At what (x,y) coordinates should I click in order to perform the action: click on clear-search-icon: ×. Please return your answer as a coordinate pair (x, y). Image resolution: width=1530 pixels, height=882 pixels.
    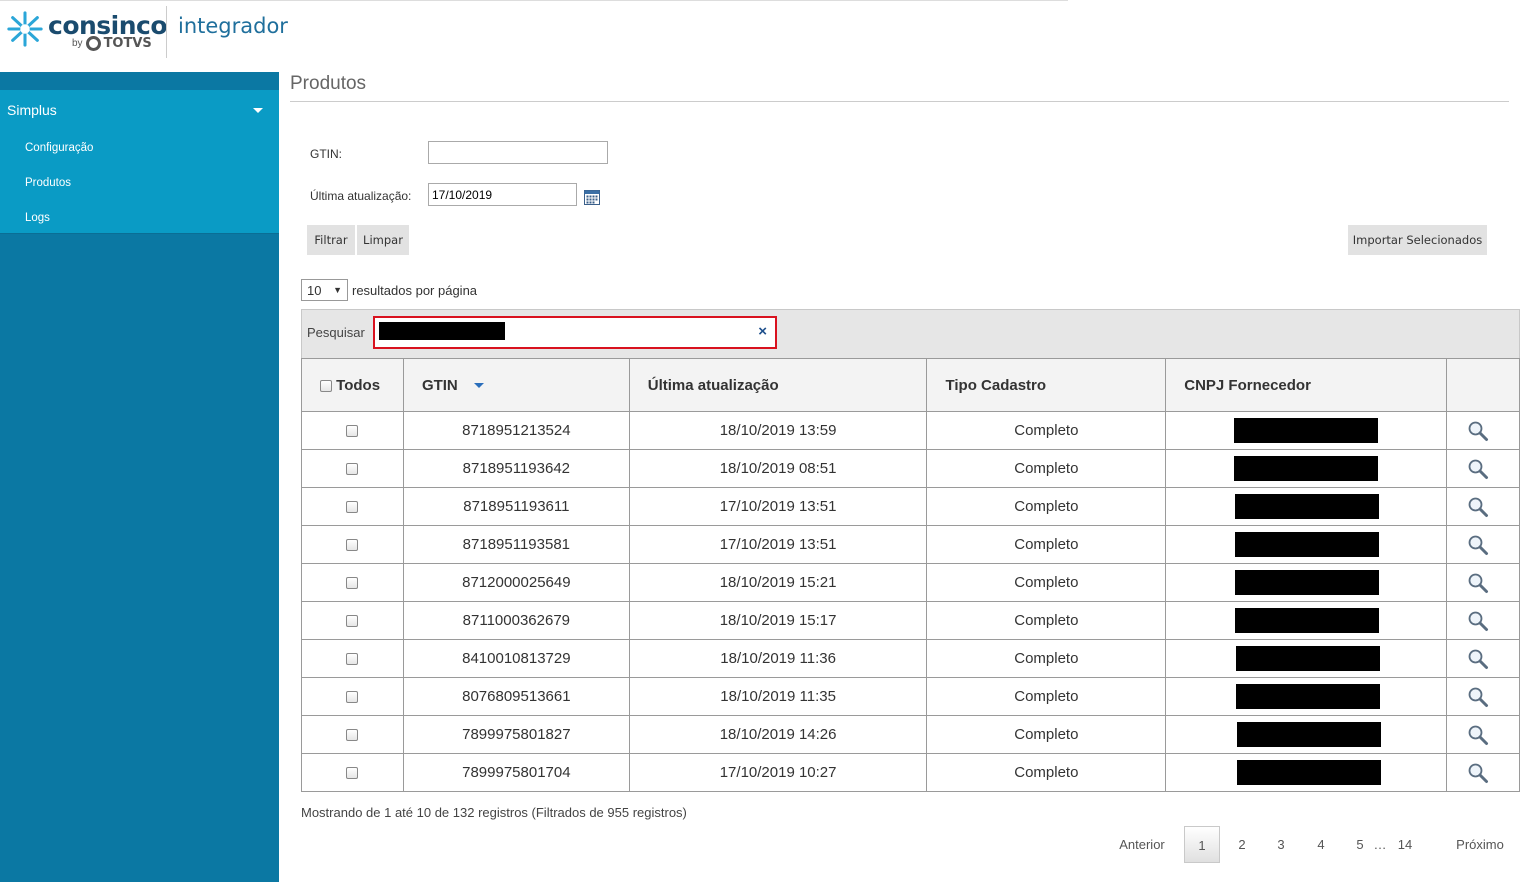
    Looking at the image, I should click on (762, 331).